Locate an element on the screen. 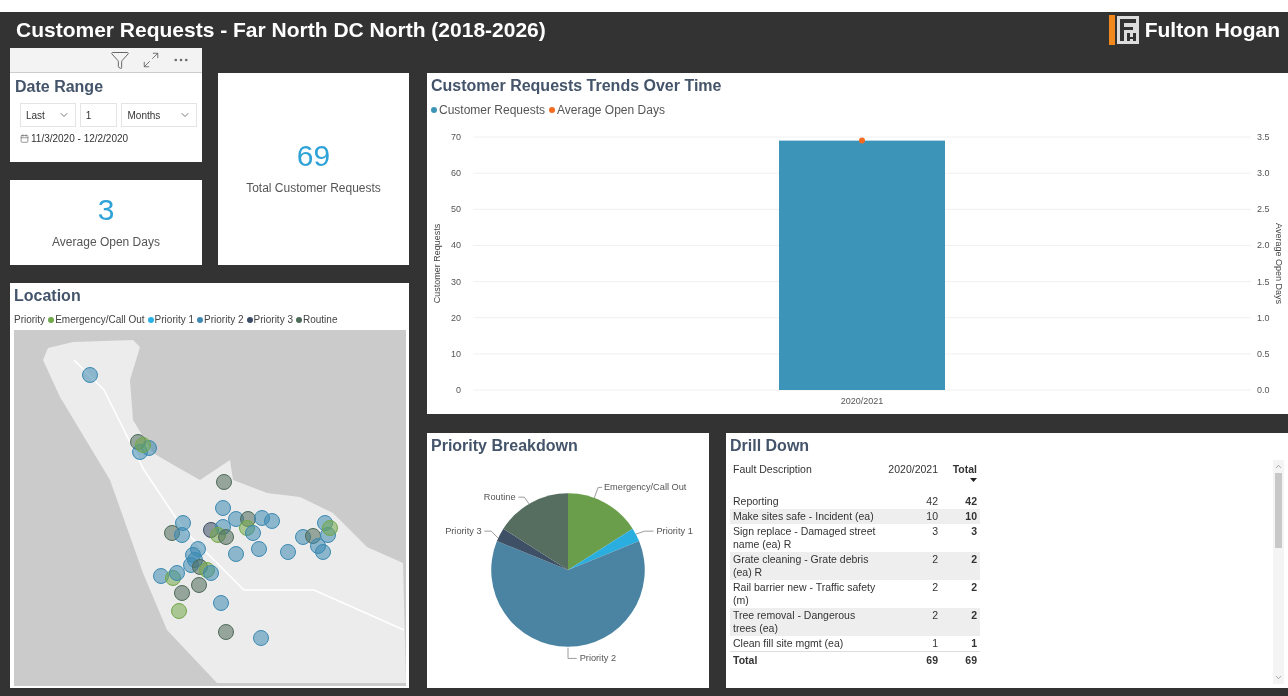 The image size is (1288, 696). slice-label: Priority 3 is located at coordinates (463, 531).